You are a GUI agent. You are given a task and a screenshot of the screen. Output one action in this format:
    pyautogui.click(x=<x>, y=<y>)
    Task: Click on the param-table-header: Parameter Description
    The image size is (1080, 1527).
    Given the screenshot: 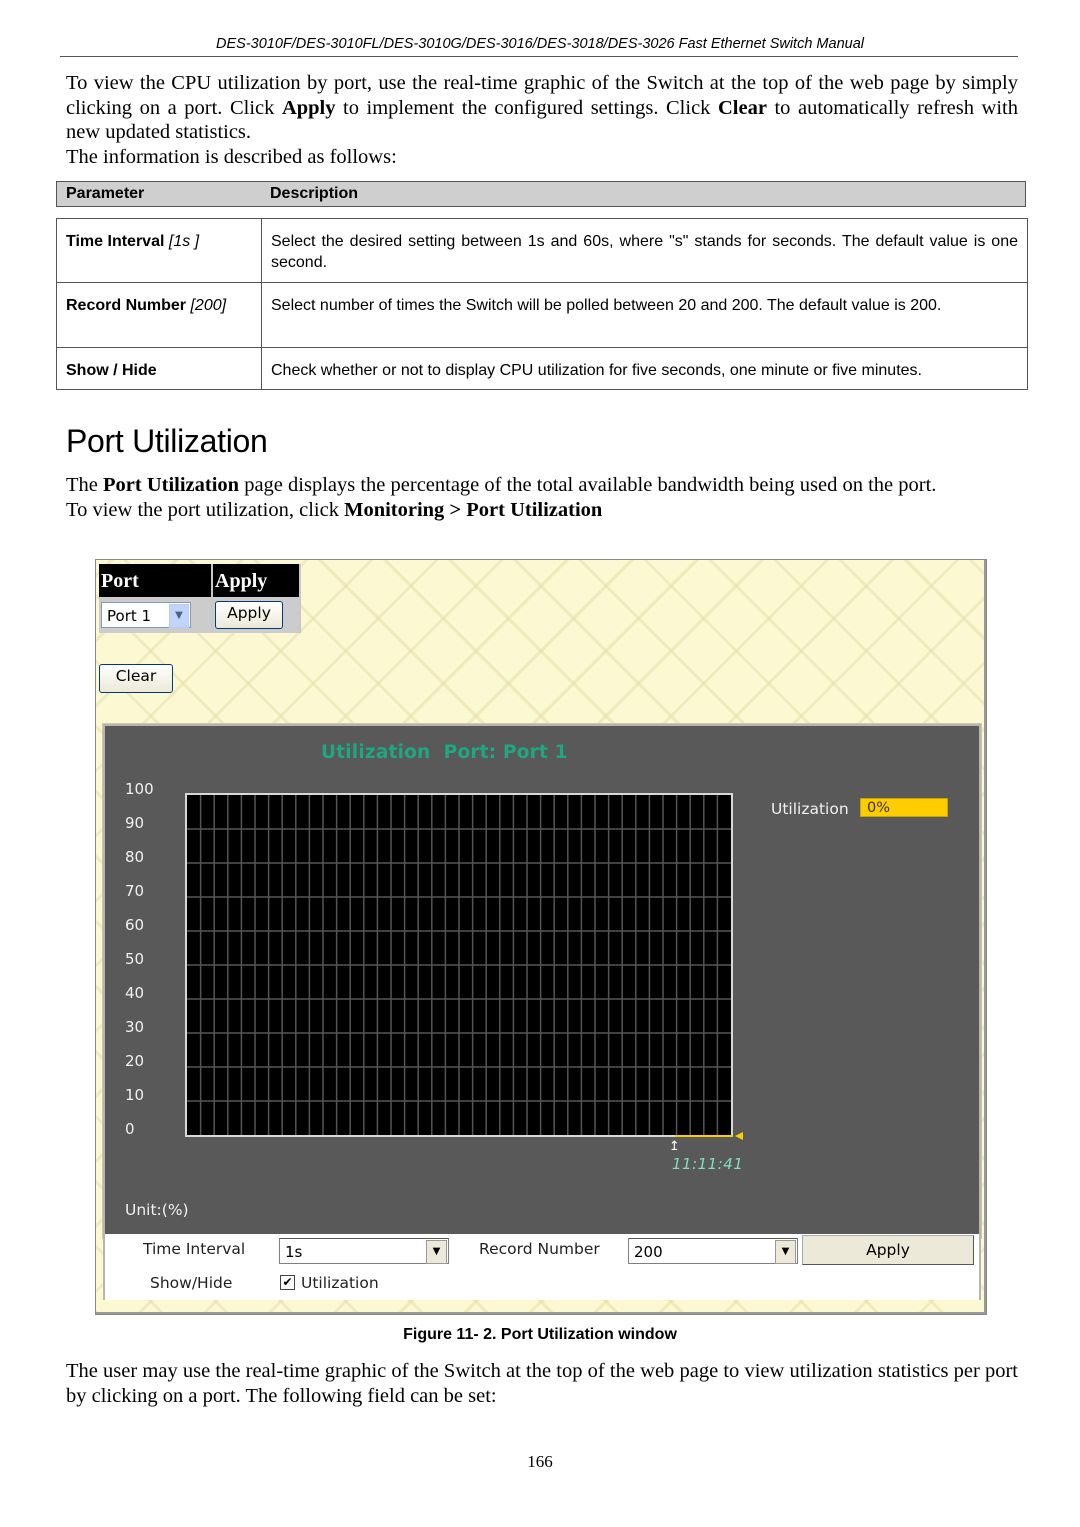 What is the action you would take?
    pyautogui.click(x=541, y=194)
    